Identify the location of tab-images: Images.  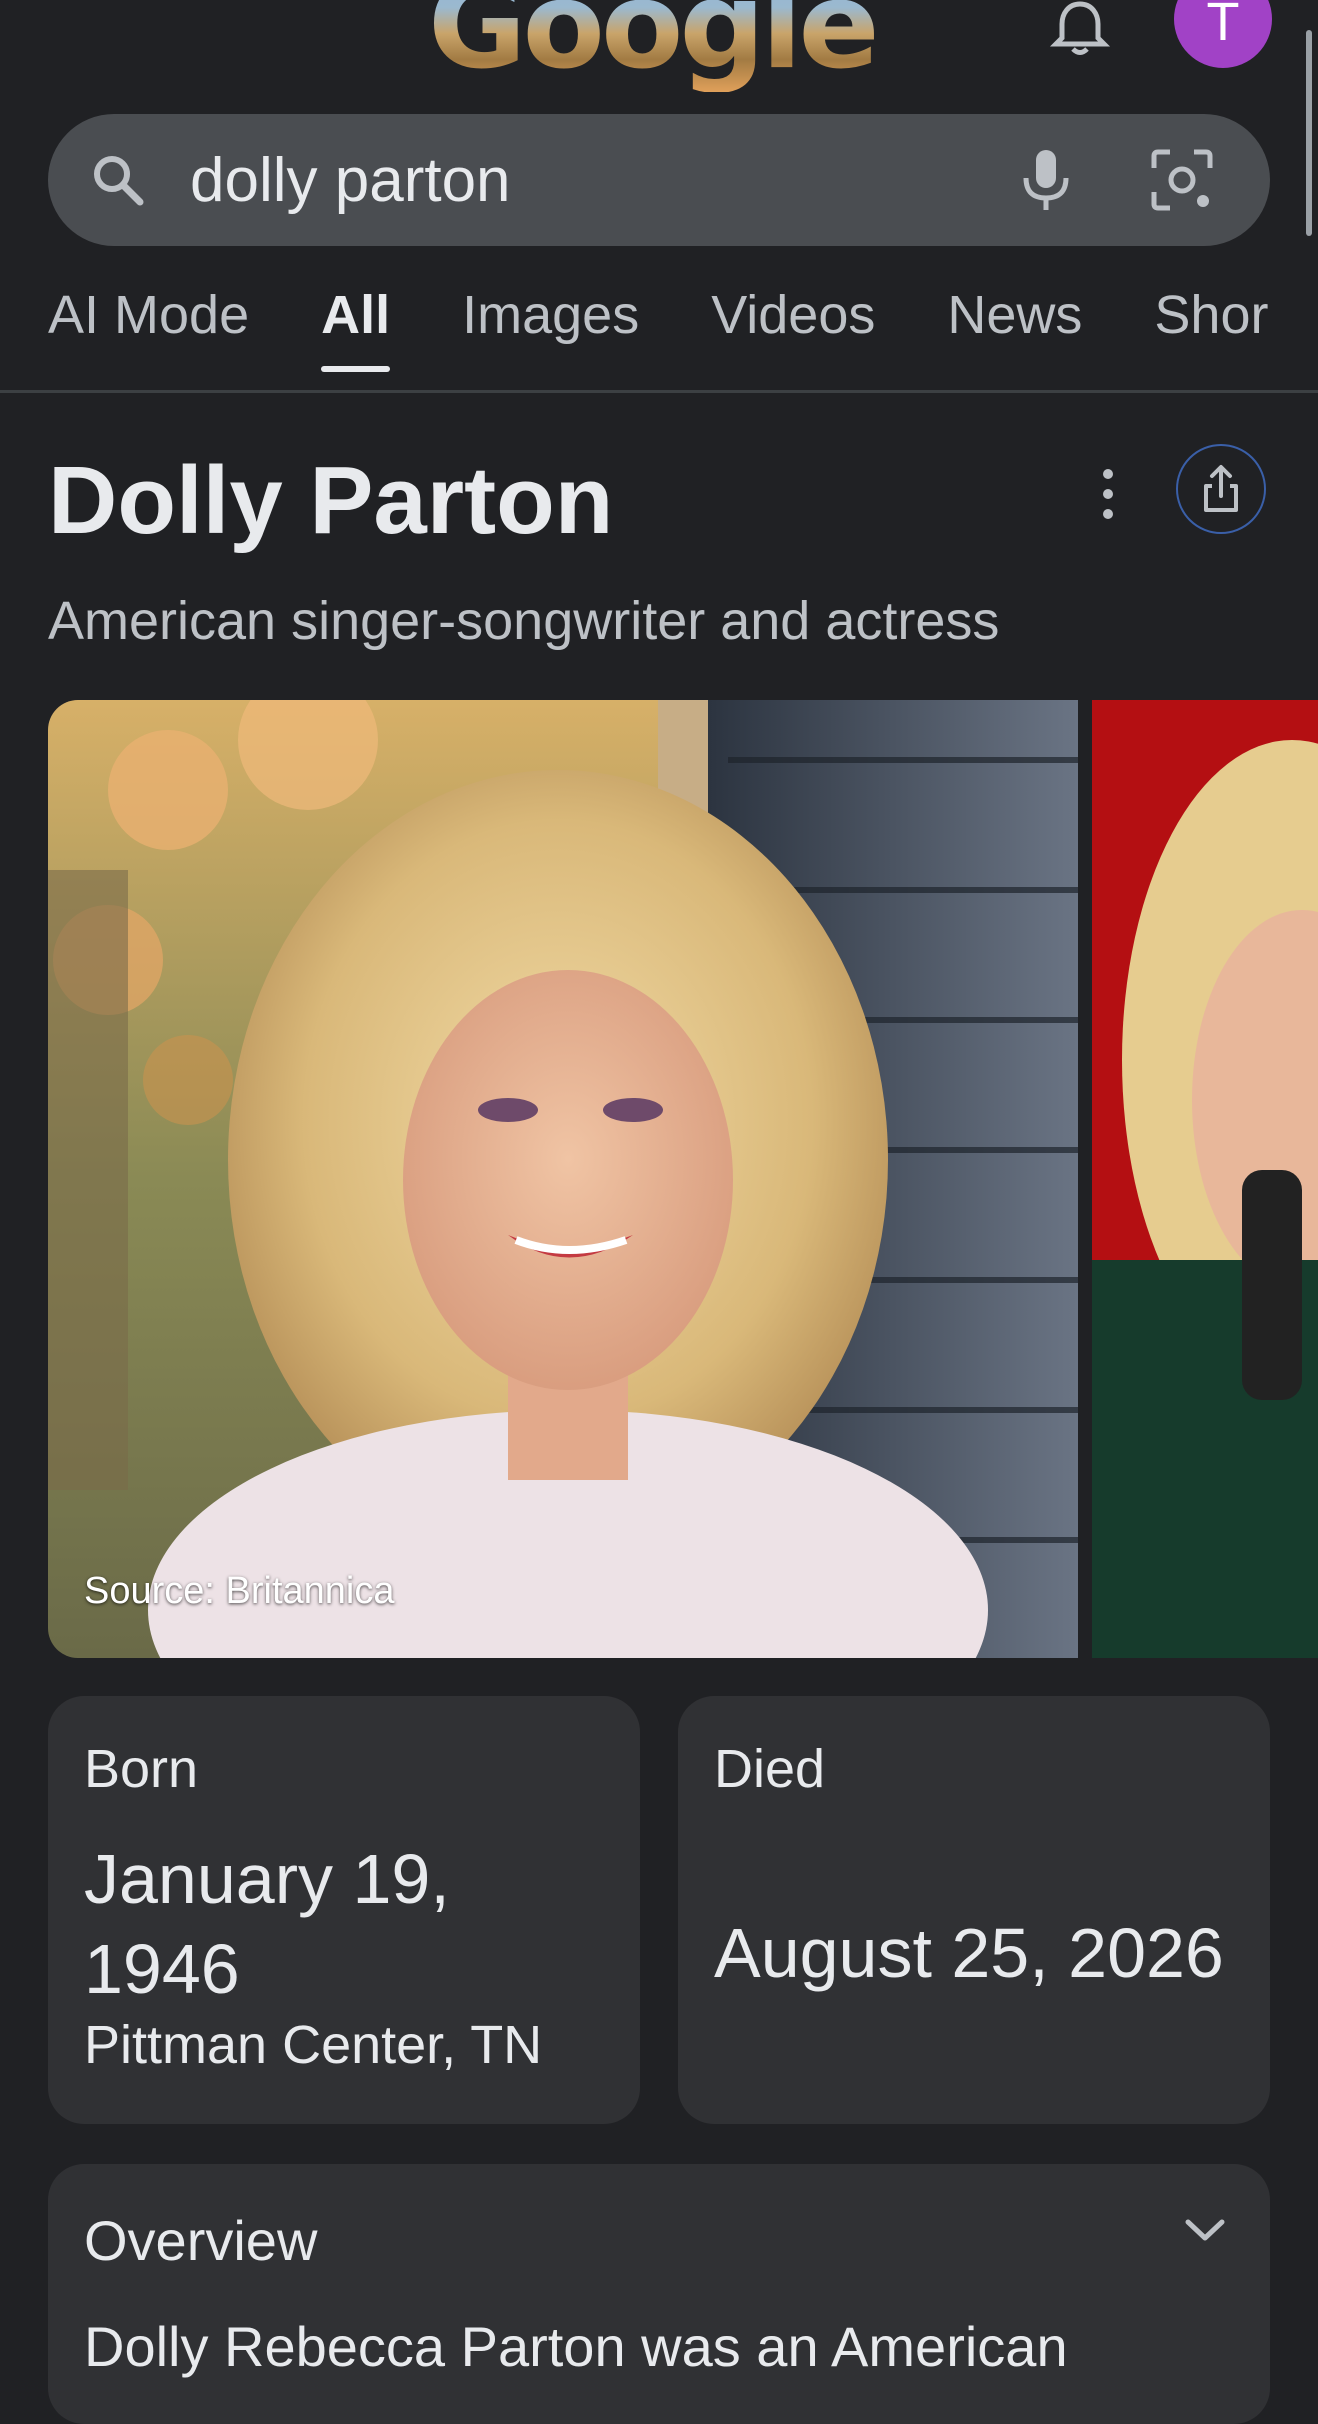
(550, 315).